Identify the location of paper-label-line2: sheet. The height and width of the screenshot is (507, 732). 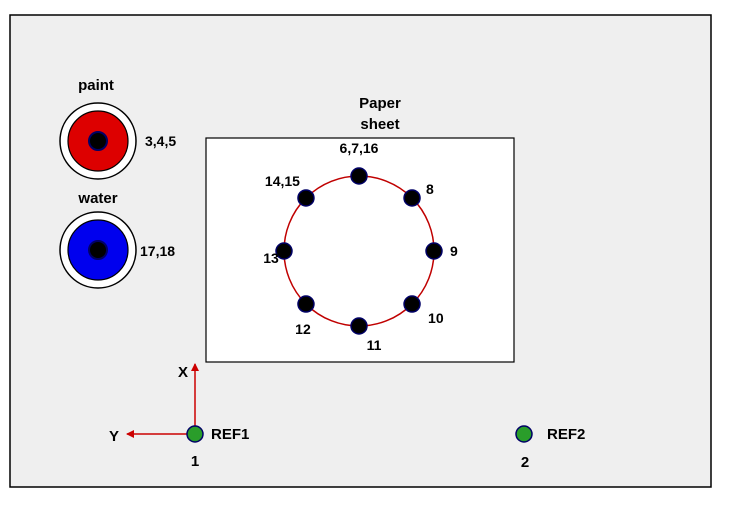
(379, 124).